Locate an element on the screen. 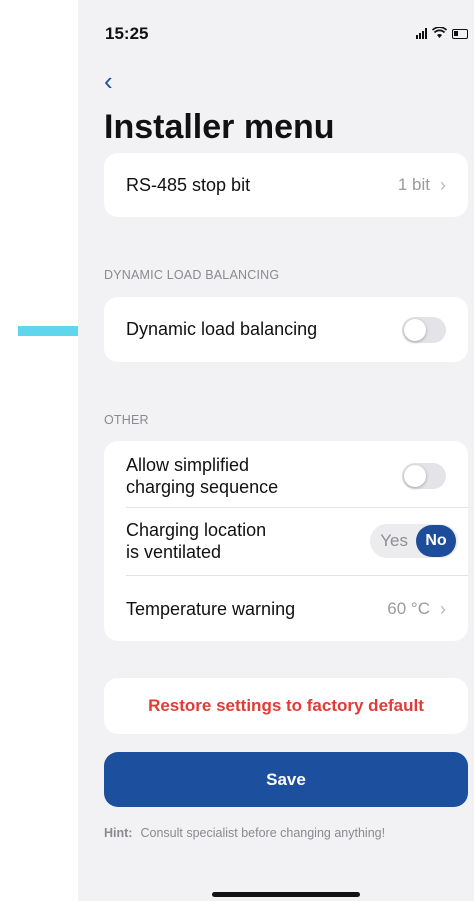  rs485-stop-bit-row: RS-485 stop bit 1 bit › is located at coordinates (286, 185).